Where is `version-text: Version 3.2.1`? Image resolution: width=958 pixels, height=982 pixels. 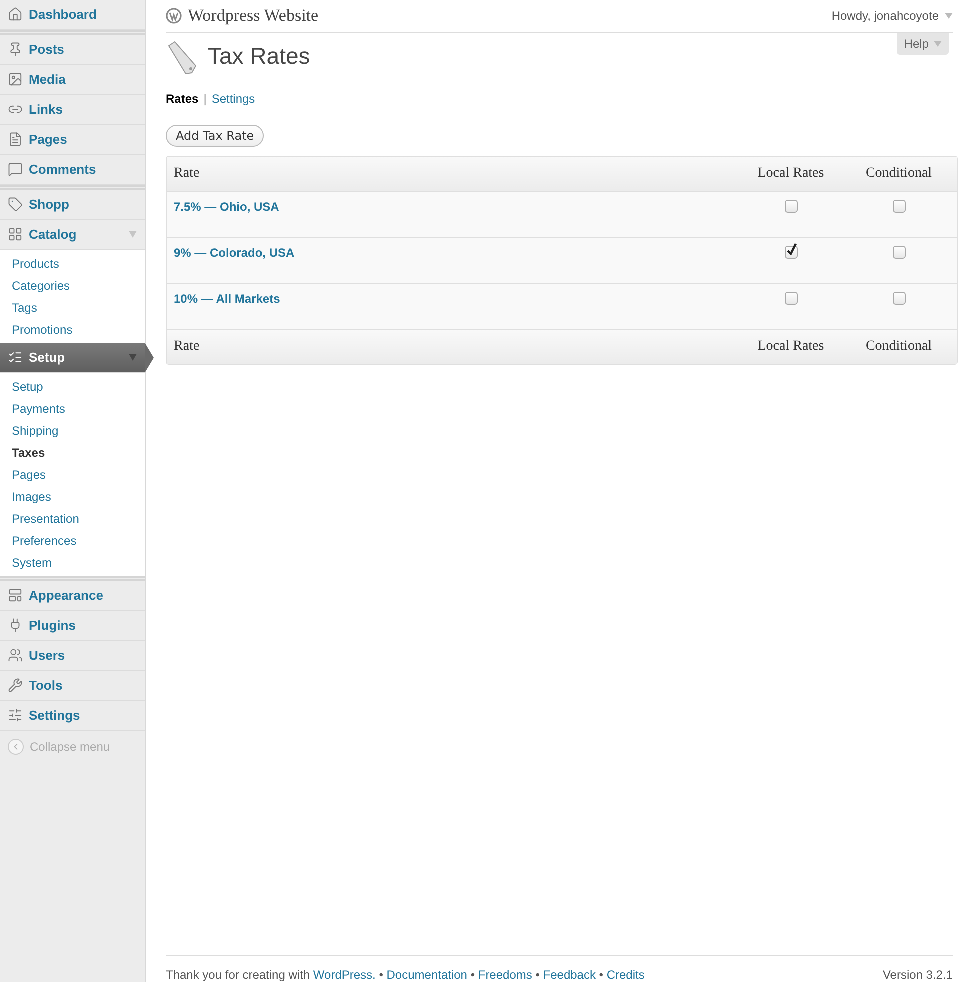
version-text: Version 3.2.1 is located at coordinates (917, 975).